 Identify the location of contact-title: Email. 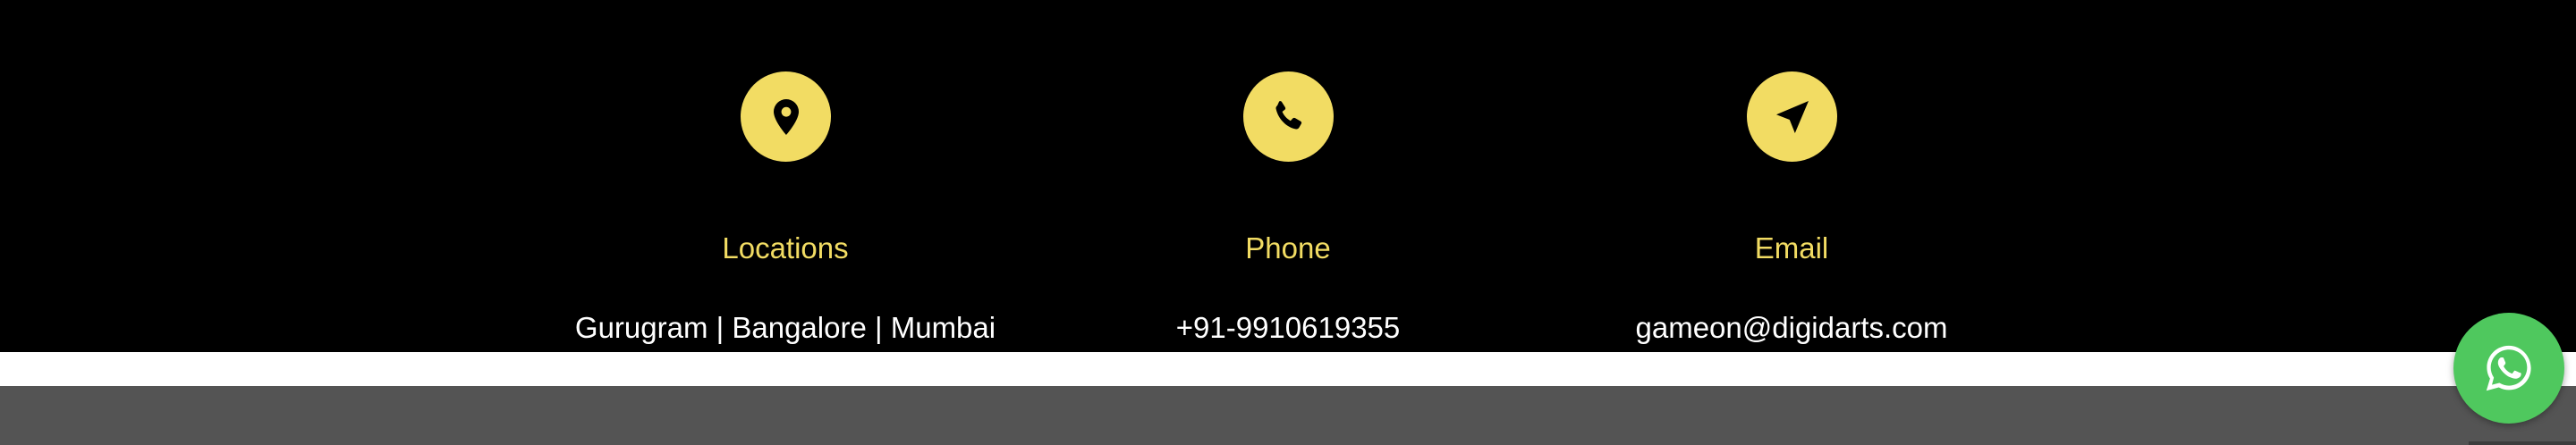
(1791, 247).